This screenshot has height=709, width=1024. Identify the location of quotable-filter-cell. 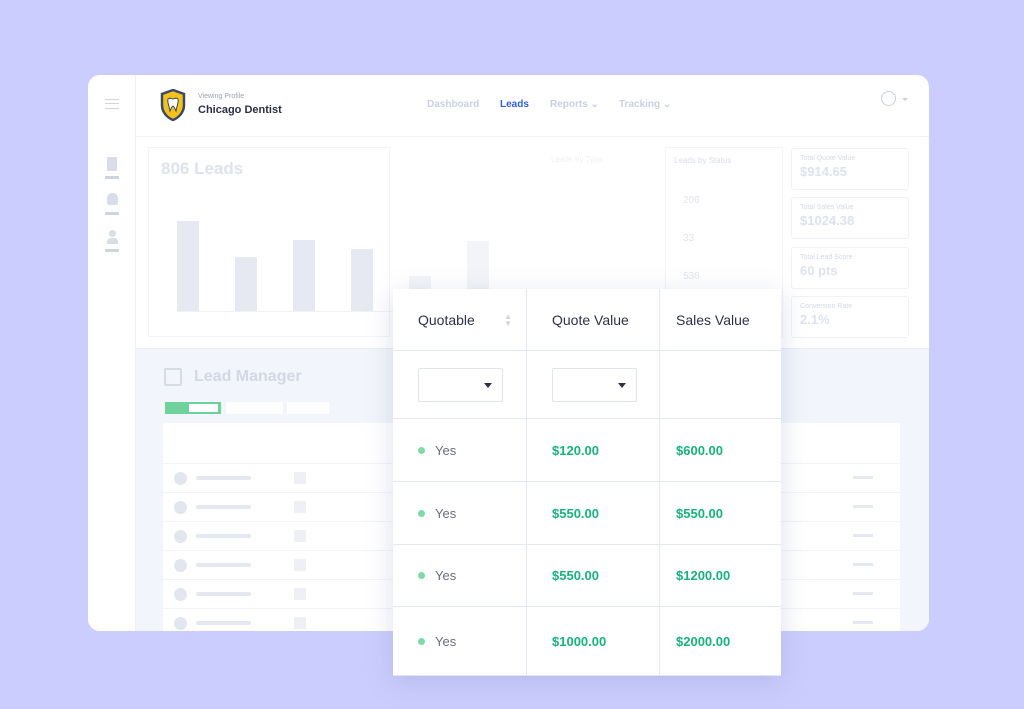
(460, 385).